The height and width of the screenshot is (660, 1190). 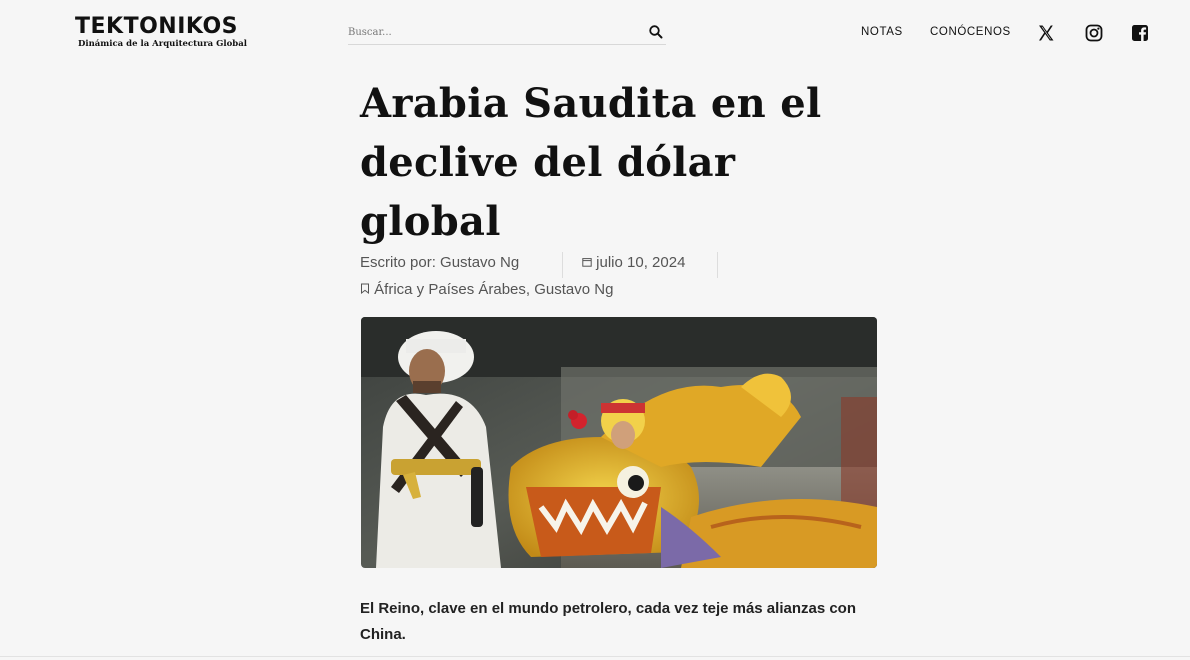 What do you see at coordinates (595, 656) in the screenshot?
I see `page-divider` at bounding box center [595, 656].